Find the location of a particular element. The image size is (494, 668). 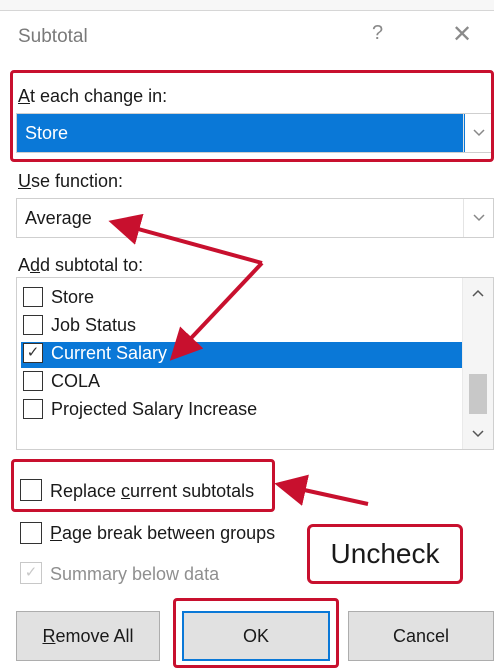

arrow-to-replace is located at coordinates (321, 490).